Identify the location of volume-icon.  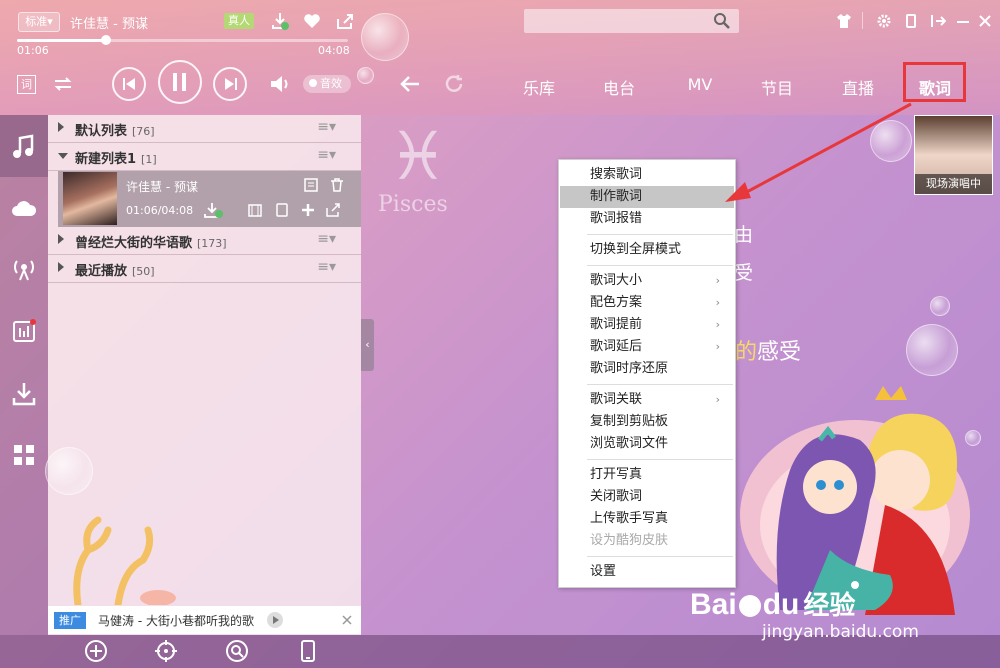
(281, 84).